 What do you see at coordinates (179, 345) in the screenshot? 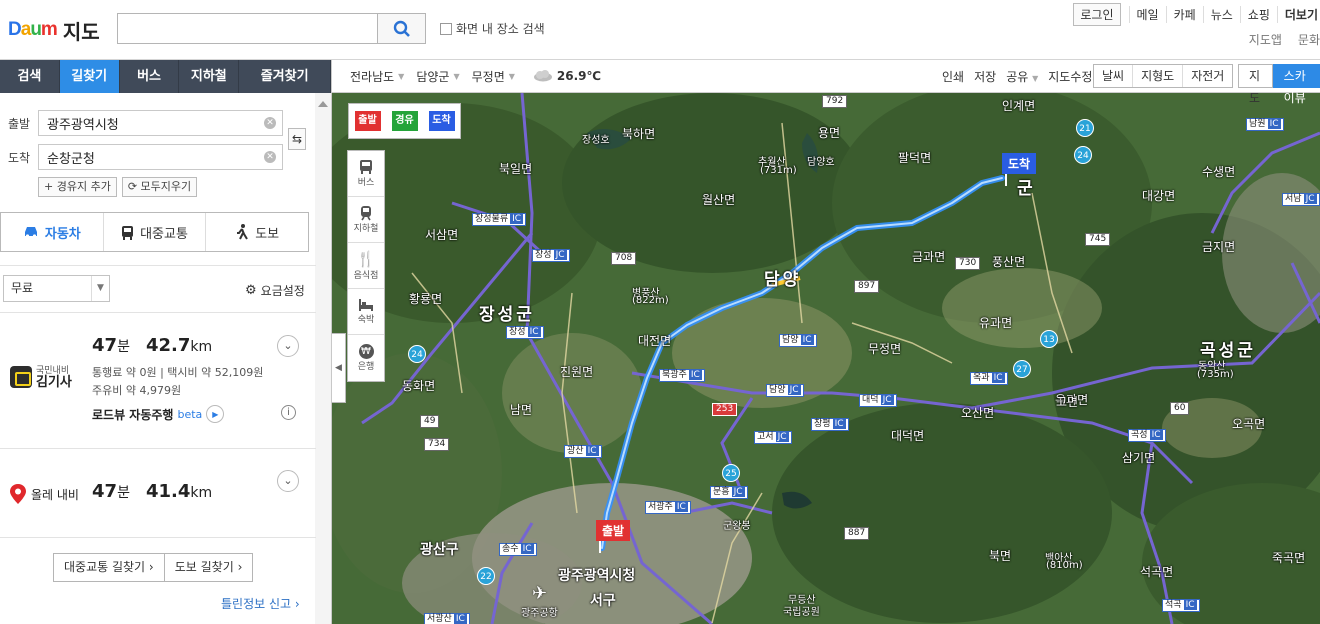
I see `route-distance: 42.7km` at bounding box center [179, 345].